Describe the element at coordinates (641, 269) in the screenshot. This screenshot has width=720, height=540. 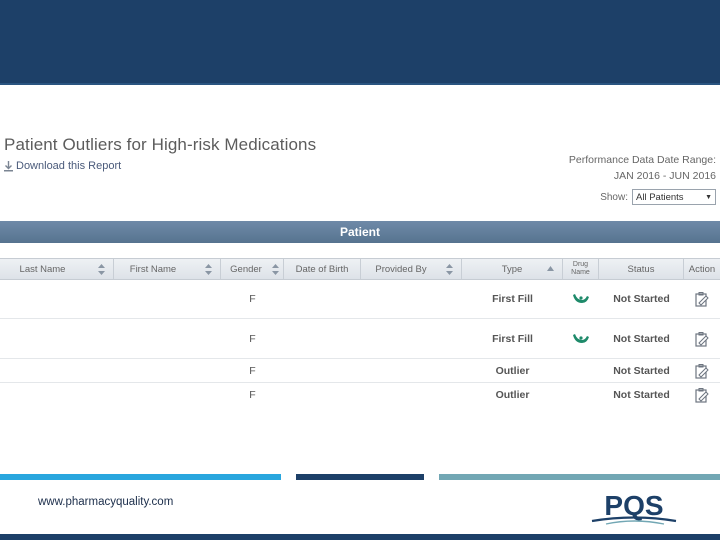
I see `column-status: Status` at that location.